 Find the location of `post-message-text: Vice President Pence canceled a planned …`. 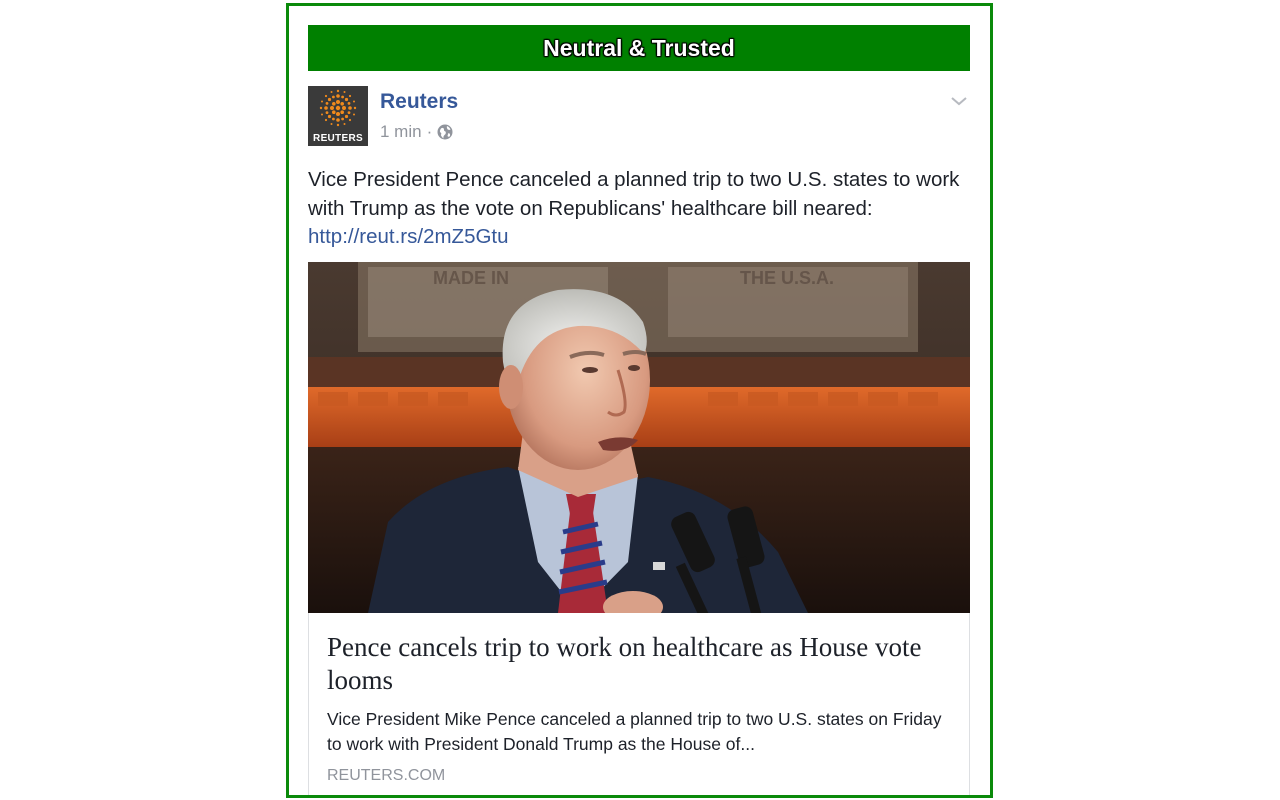

post-message-text: Vice President Pence canceled a planned … is located at coordinates (634, 194).